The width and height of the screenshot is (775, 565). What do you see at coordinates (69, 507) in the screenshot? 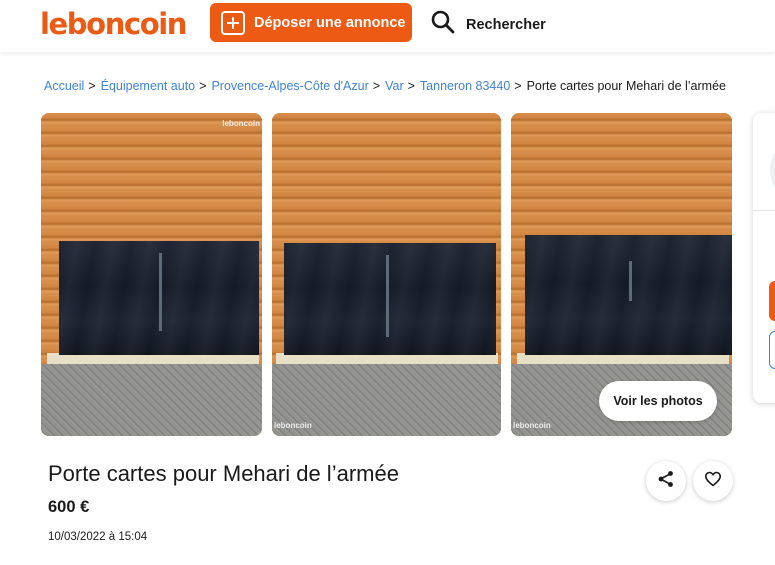
I see `listing-price: 600 €` at bounding box center [69, 507].